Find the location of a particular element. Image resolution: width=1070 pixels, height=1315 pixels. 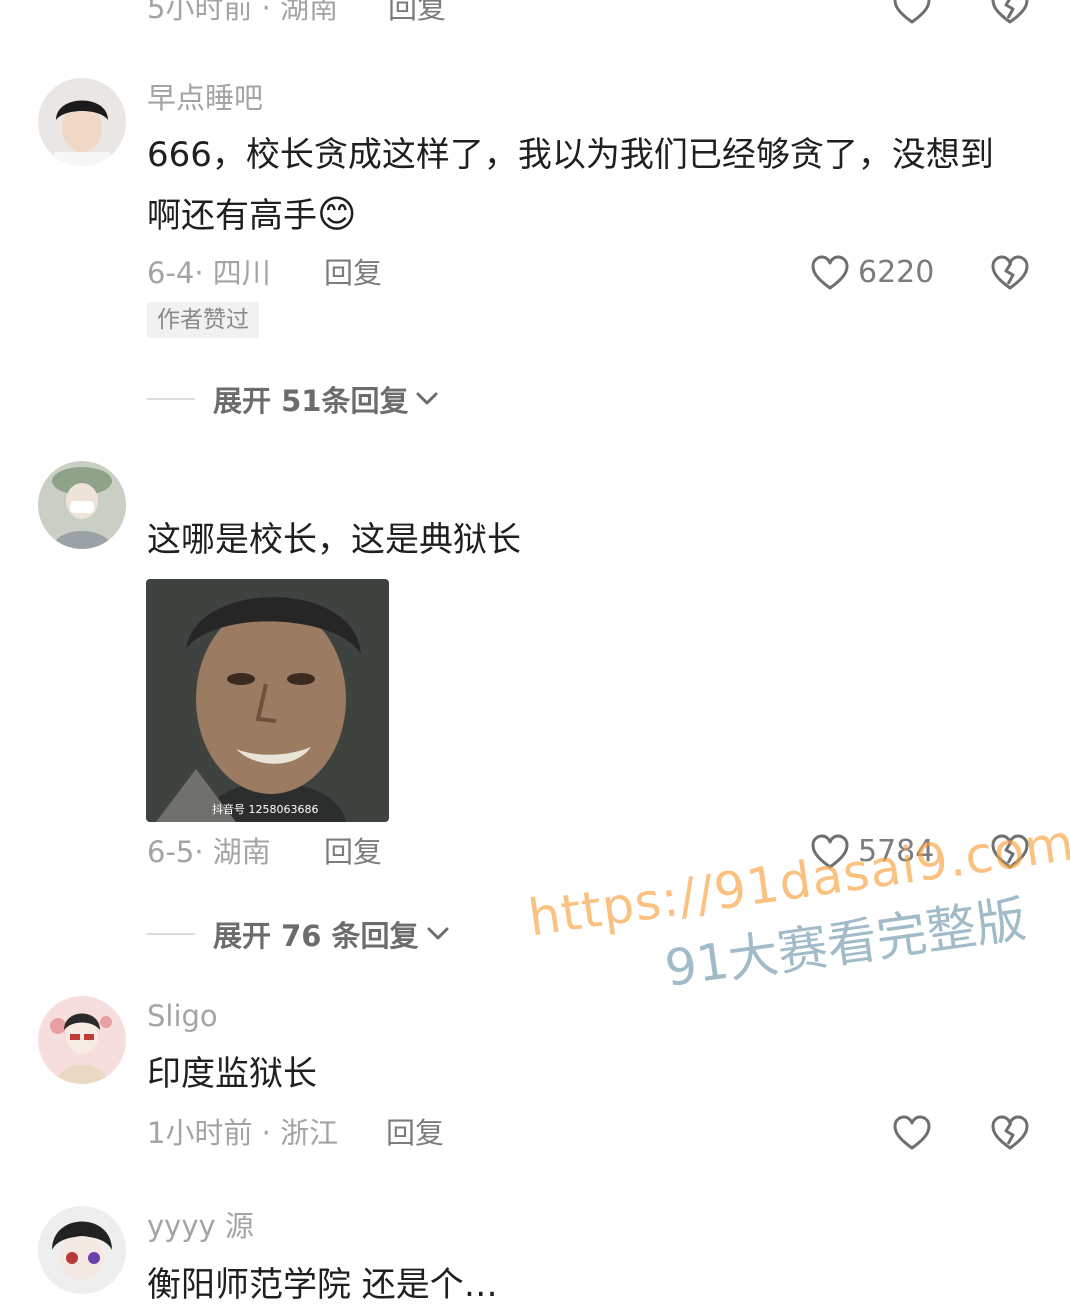

top-comment-reply-button: 回复 is located at coordinates (417, 15).